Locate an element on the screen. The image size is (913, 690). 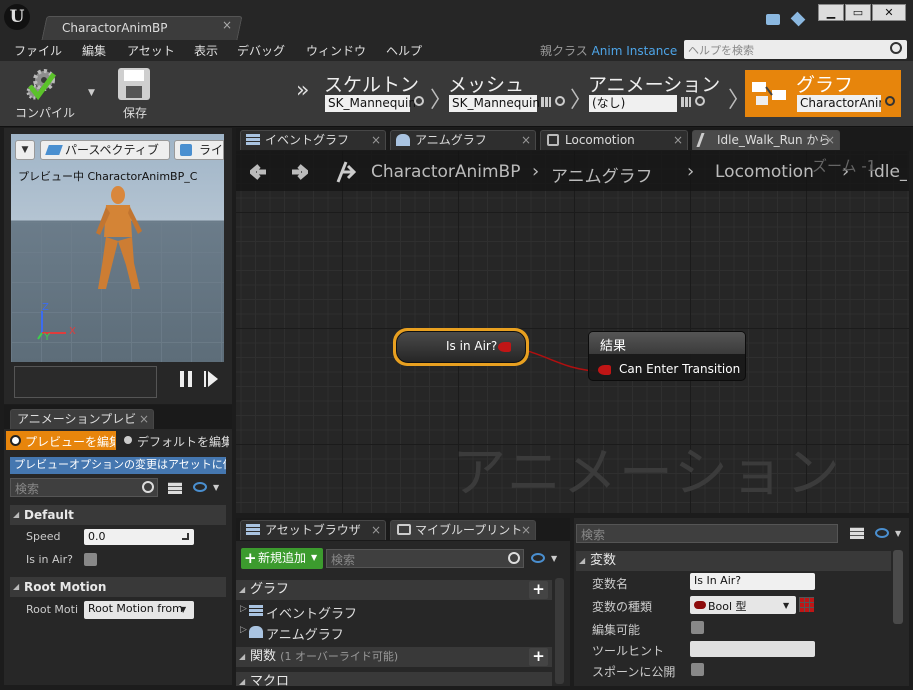
section-functions: 関数 (1 オーバーライド可能) is located at coordinates (394, 657).